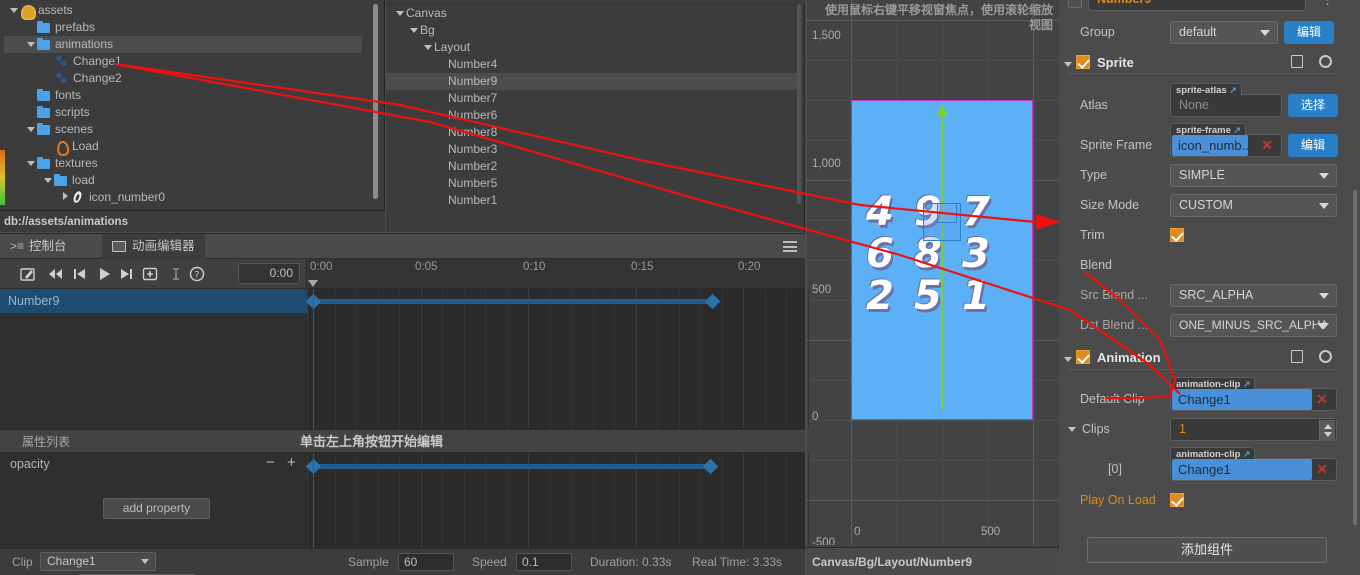 This screenshot has height=575, width=1360. Describe the element at coordinates (1083, 62) in the screenshot. I see `sprite-enabled-checkbox` at that location.